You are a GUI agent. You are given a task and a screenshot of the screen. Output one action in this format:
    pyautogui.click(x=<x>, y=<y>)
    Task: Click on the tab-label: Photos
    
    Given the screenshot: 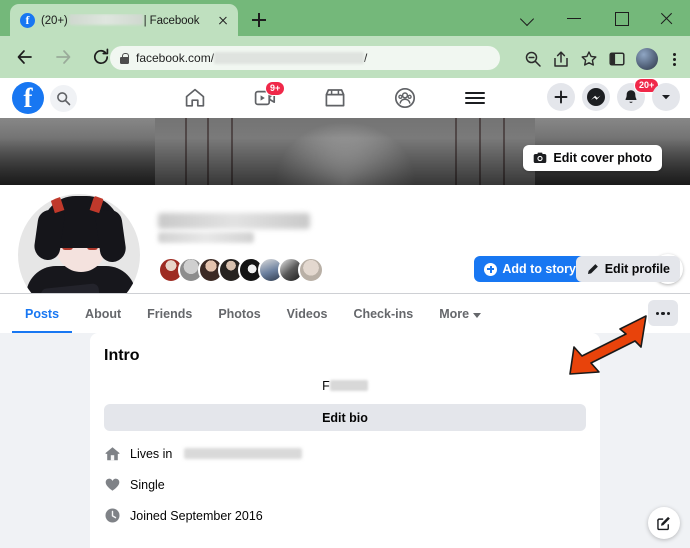 What is the action you would take?
    pyautogui.click(x=239, y=314)
    